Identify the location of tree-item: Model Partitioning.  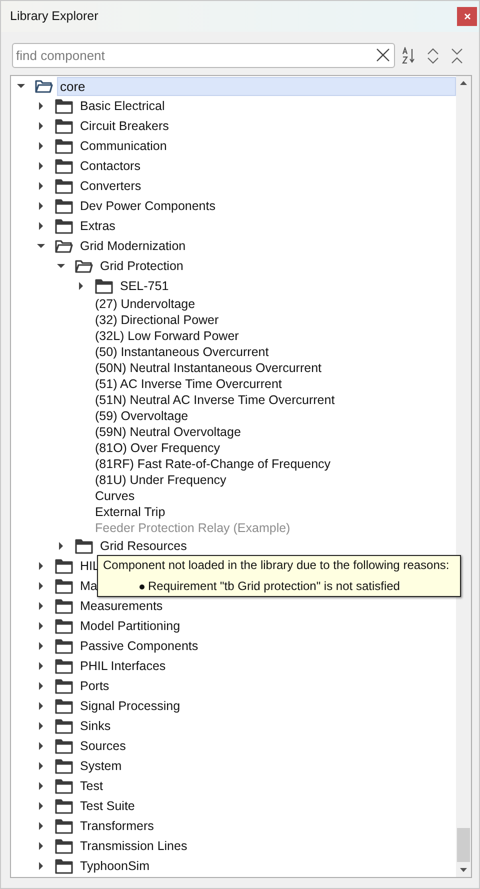
(130, 626).